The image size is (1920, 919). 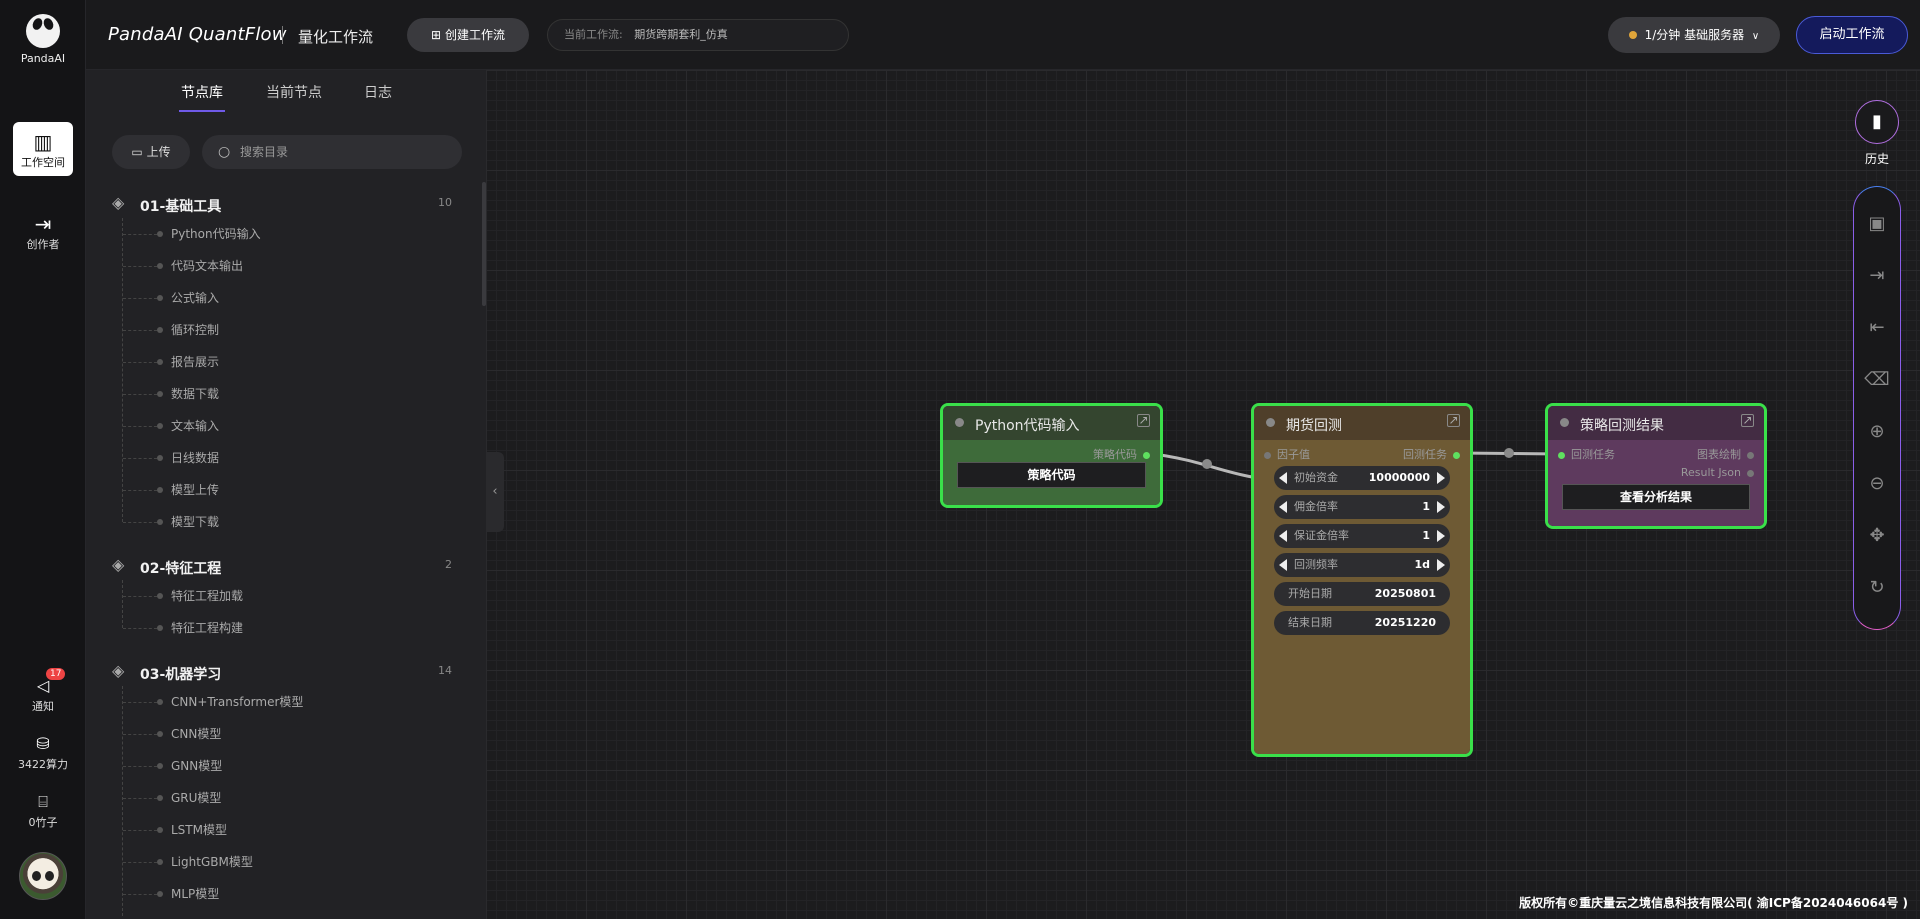 What do you see at coordinates (1362, 565) in the screenshot?
I see `backtest-frequency-stepper: 回测频率 1d` at bounding box center [1362, 565].